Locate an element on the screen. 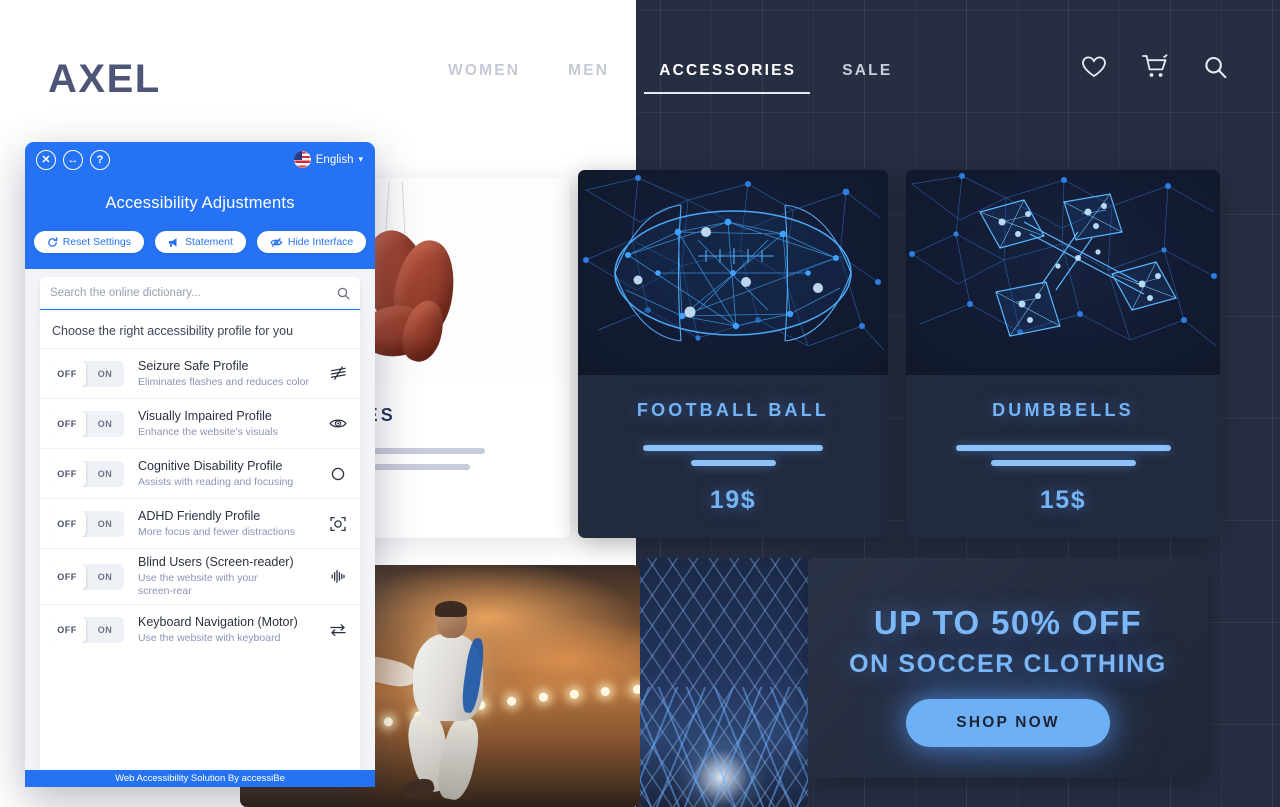 This screenshot has width=1280, height=807. product-card-dumbbells: DUMBBELLS 15$ is located at coordinates (1063, 354).